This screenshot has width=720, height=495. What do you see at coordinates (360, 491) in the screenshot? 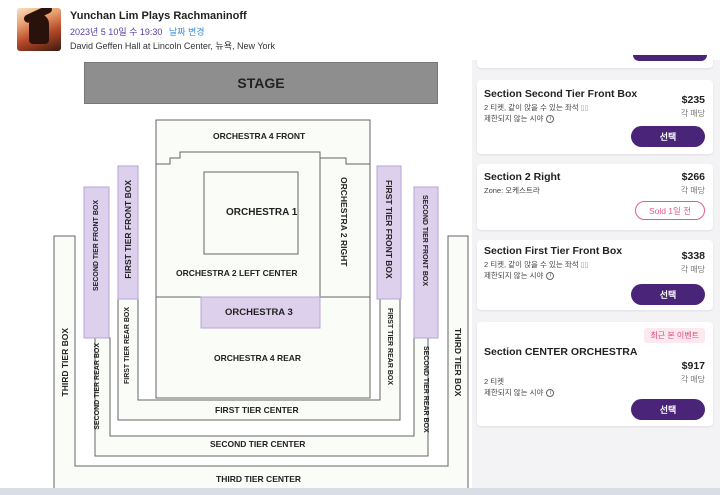
I see `bottom-scroll-bar` at bounding box center [360, 491].